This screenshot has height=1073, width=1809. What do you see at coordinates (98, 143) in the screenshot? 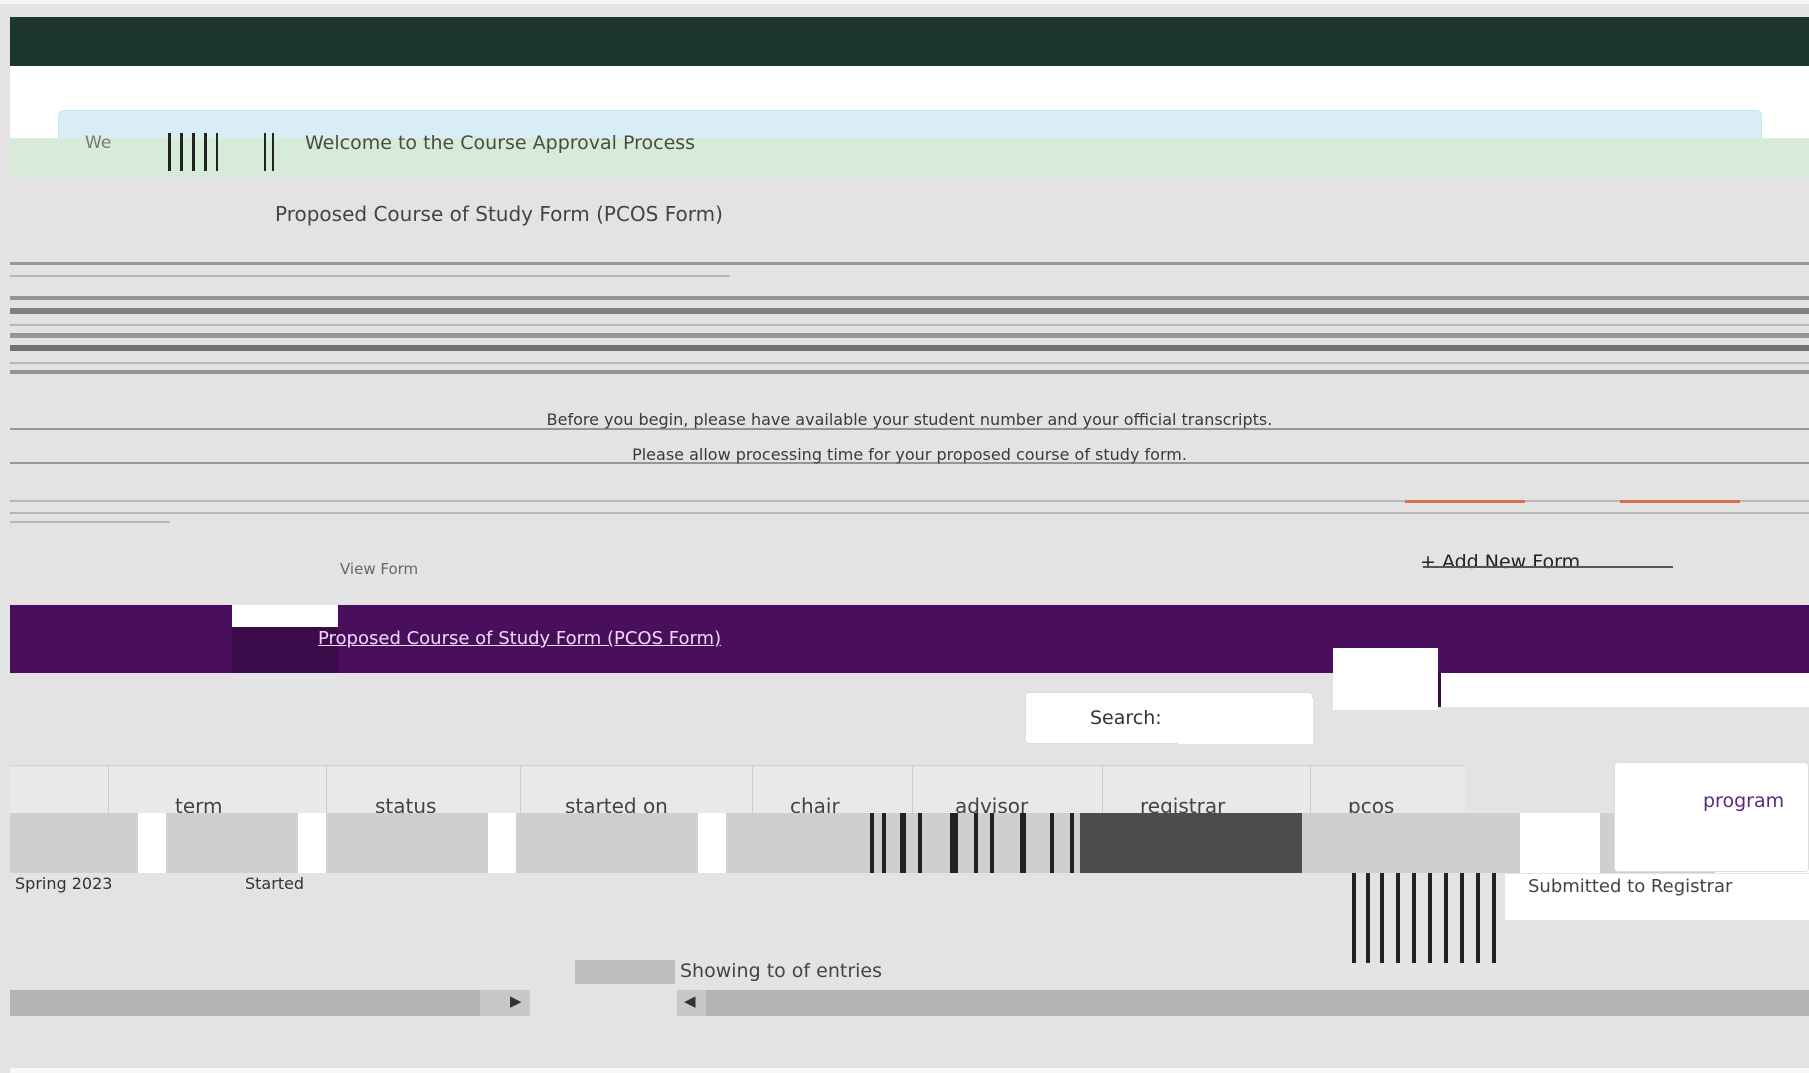
I see `welcome-short-text: We` at bounding box center [98, 143].